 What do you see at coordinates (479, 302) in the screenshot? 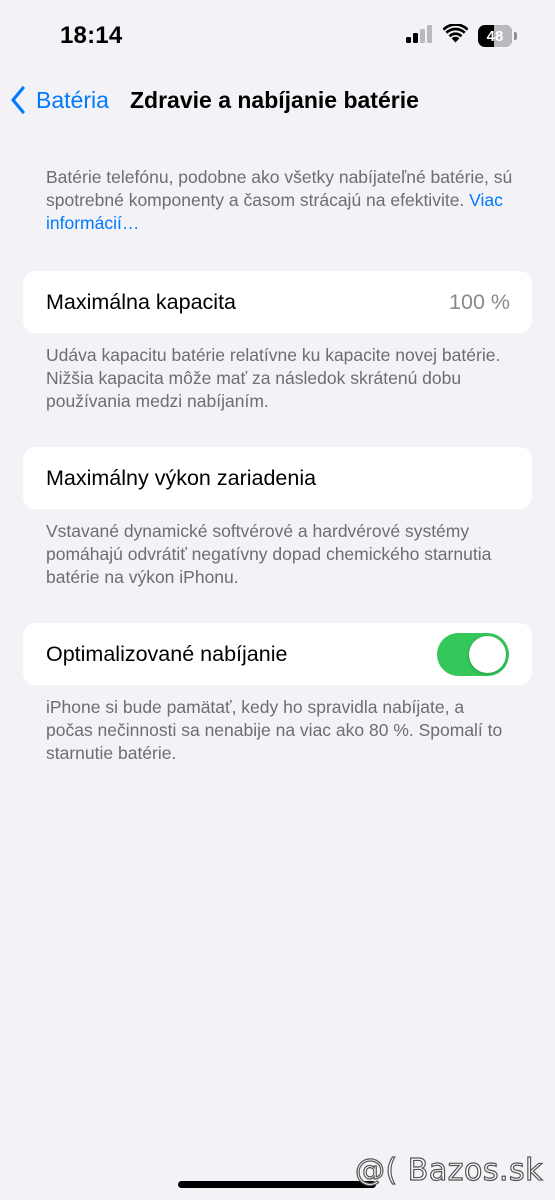
I see `max-capacity-value: 100 %` at bounding box center [479, 302].